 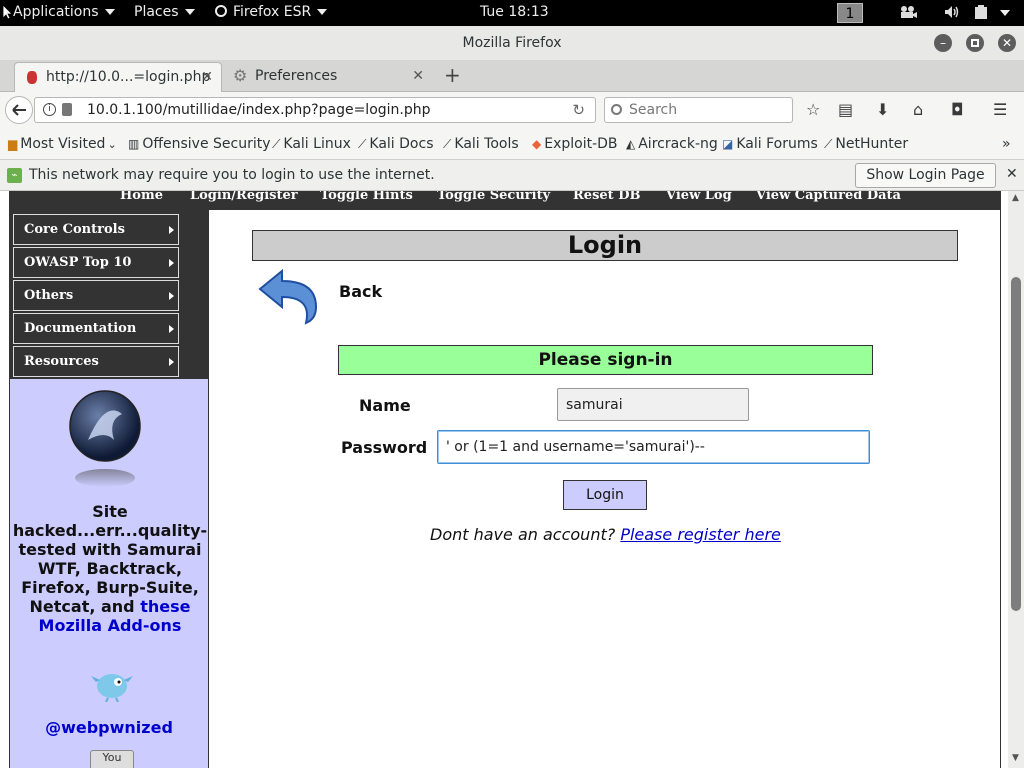 What do you see at coordinates (512, 43) in the screenshot?
I see `window-title-bar: Mozilla Firefox – ✕` at bounding box center [512, 43].